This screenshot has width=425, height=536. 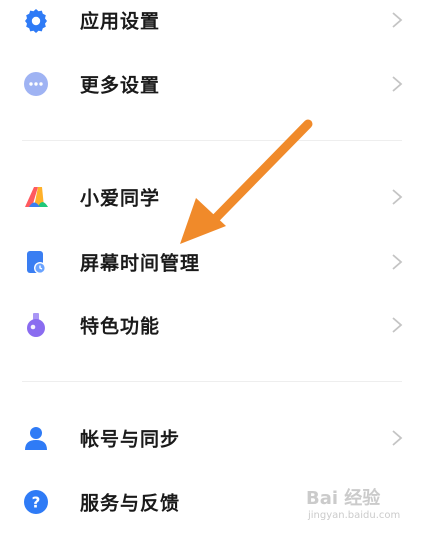 I want to click on watermark-text: Bai 经验, so click(x=343, y=498).